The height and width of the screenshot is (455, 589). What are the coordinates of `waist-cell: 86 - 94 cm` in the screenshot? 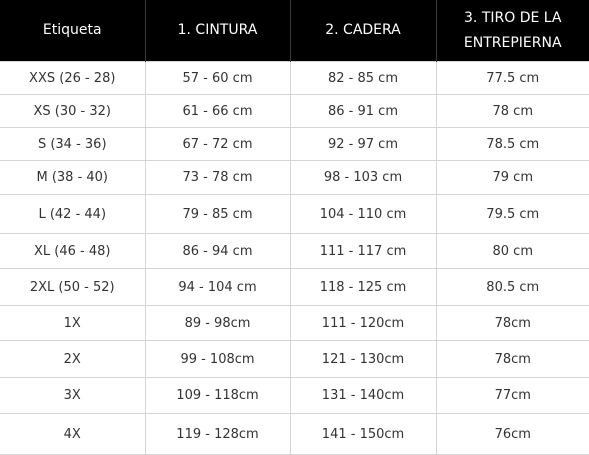 It's located at (217, 251).